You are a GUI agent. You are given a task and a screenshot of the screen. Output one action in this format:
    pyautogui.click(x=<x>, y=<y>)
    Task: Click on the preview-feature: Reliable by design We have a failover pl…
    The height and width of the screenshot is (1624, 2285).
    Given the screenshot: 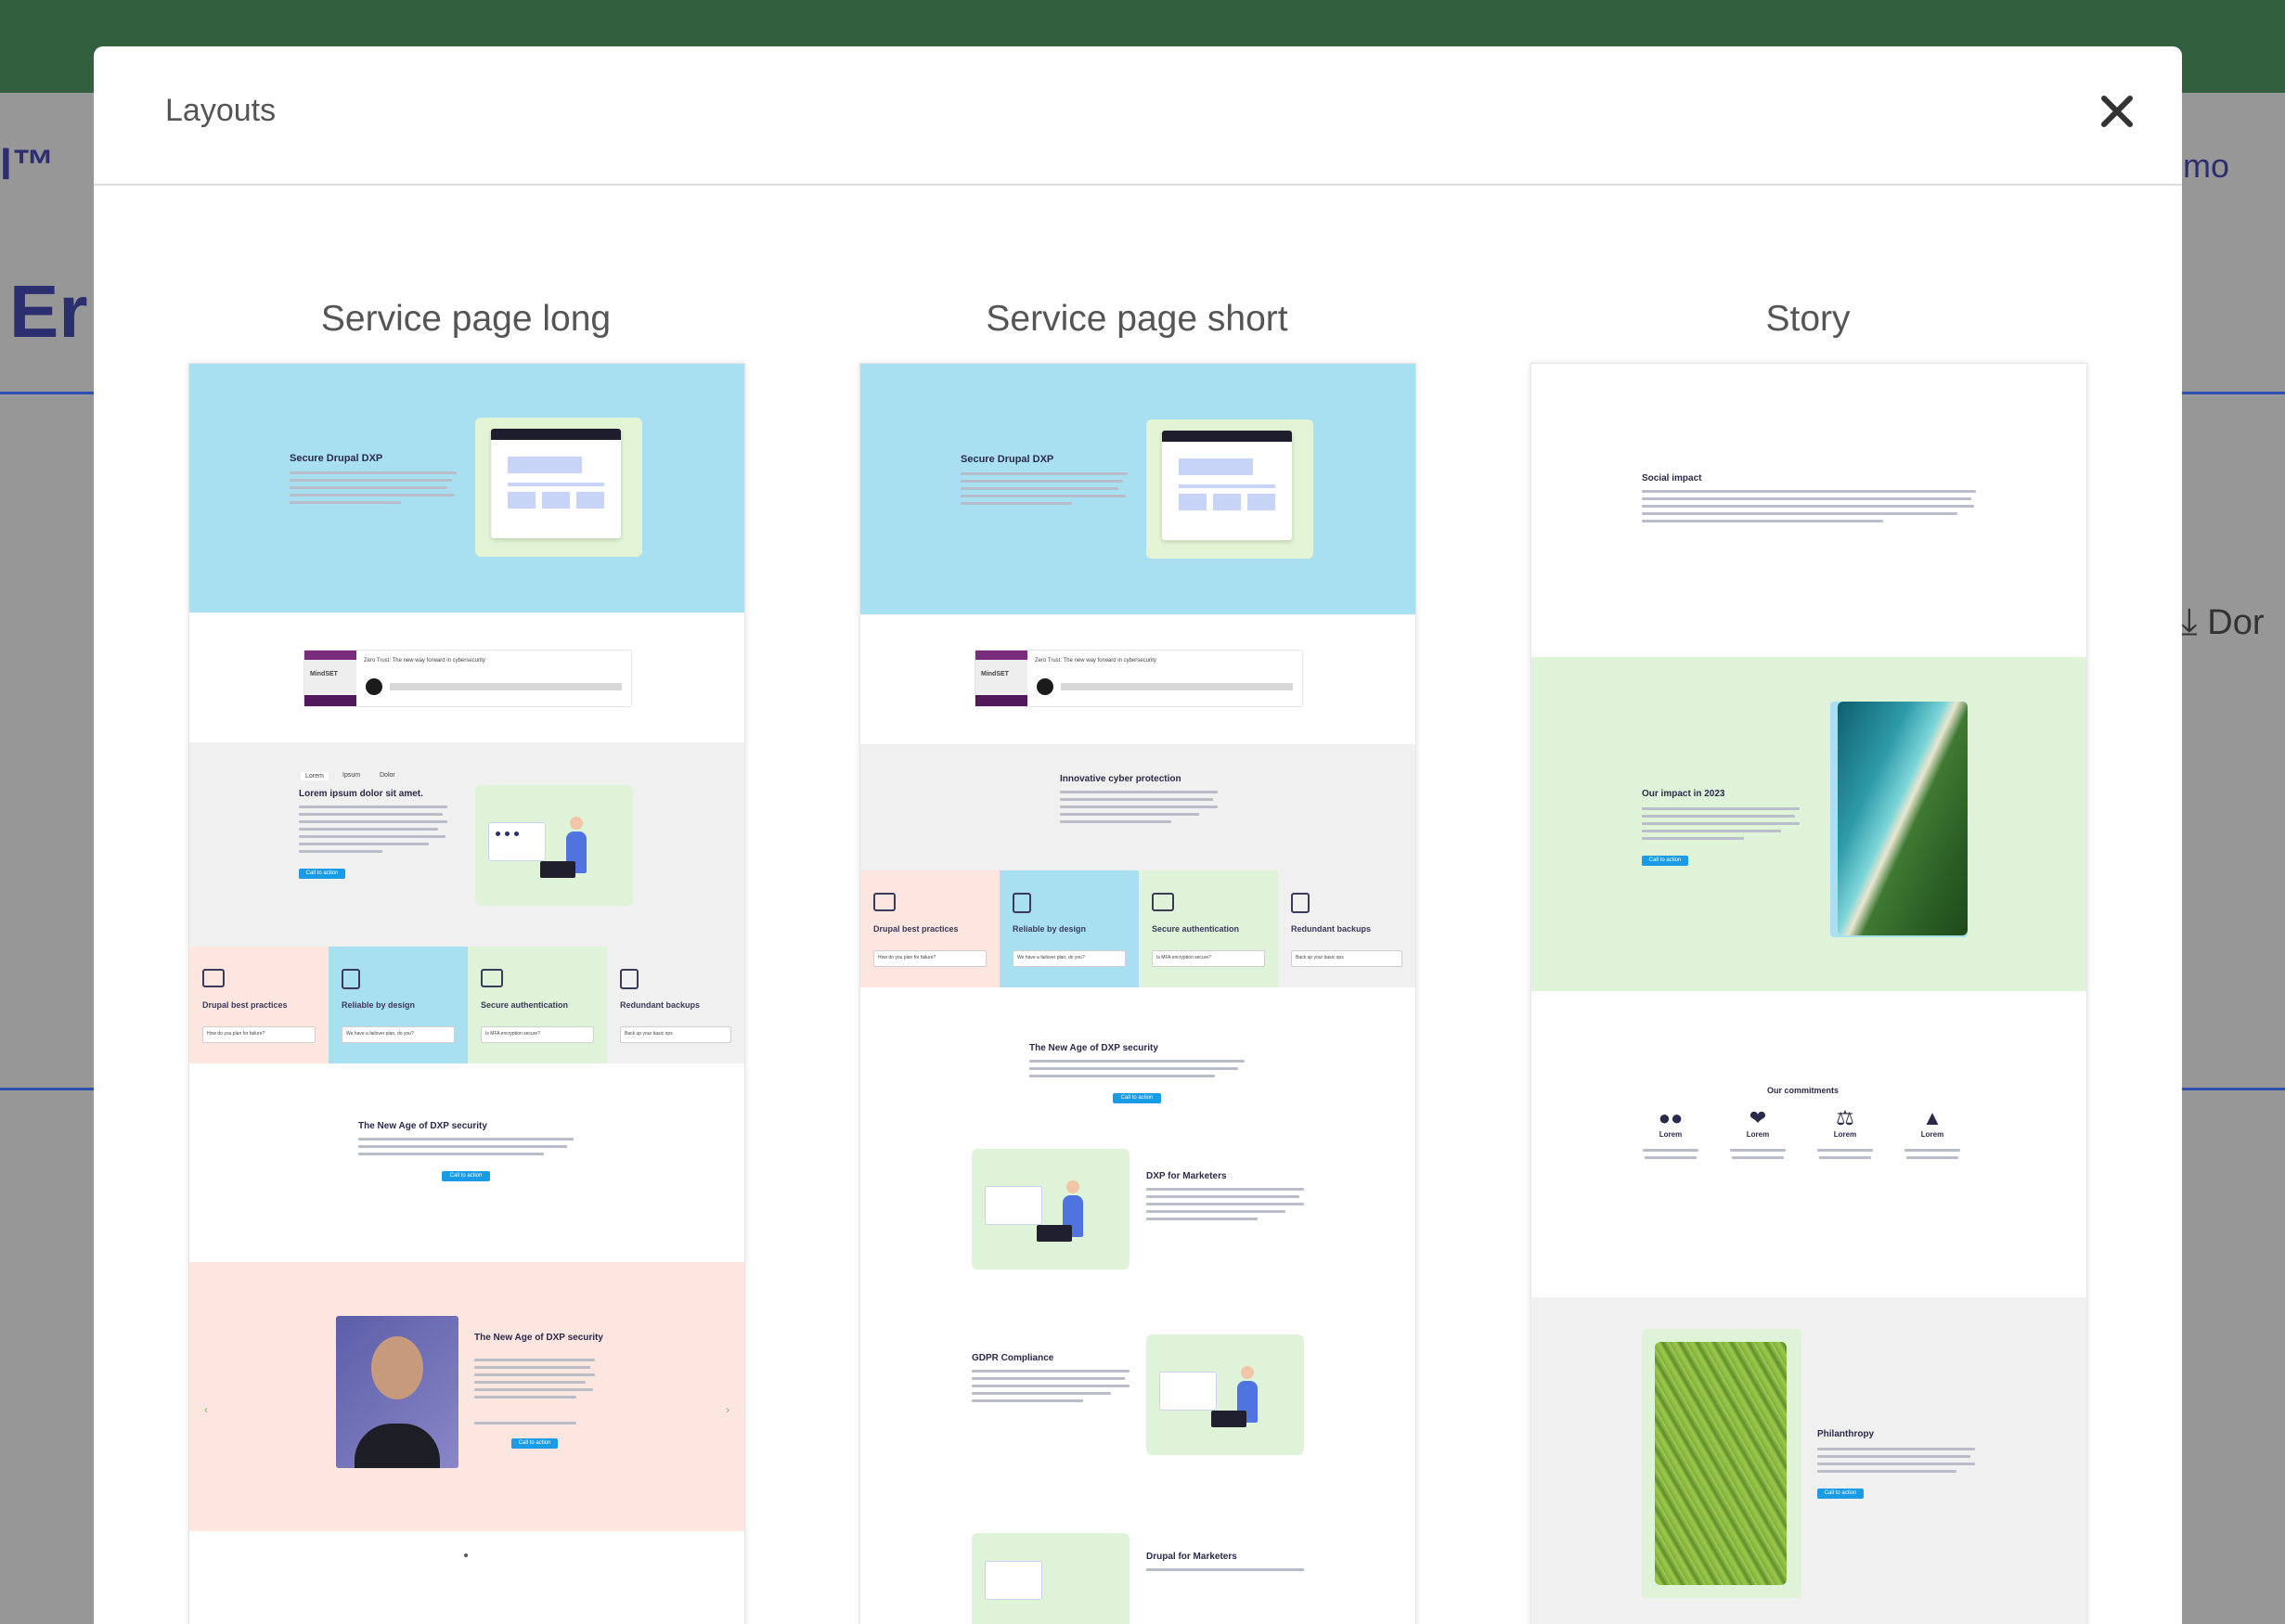 What is the action you would take?
    pyautogui.click(x=398, y=1005)
    